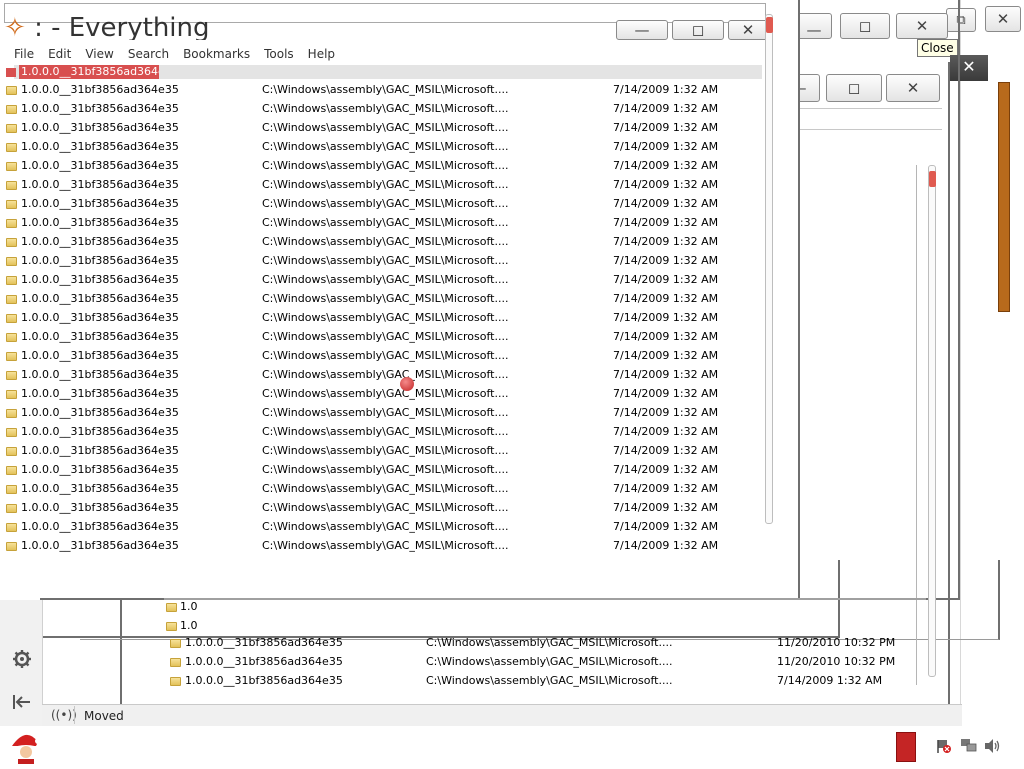 The height and width of the screenshot is (769, 1024). Describe the element at coordinates (216, 54) in the screenshot. I see `menu-bookmarks: Bookmarks` at that location.